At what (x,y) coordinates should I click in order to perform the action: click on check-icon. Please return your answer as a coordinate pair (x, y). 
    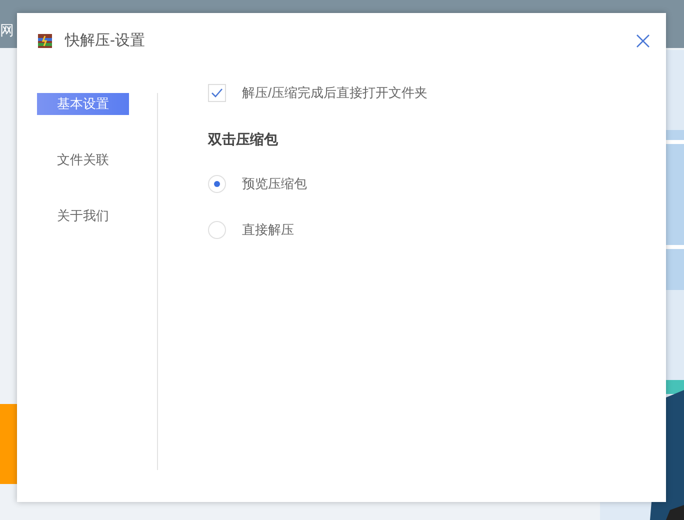
    Looking at the image, I should click on (217, 93).